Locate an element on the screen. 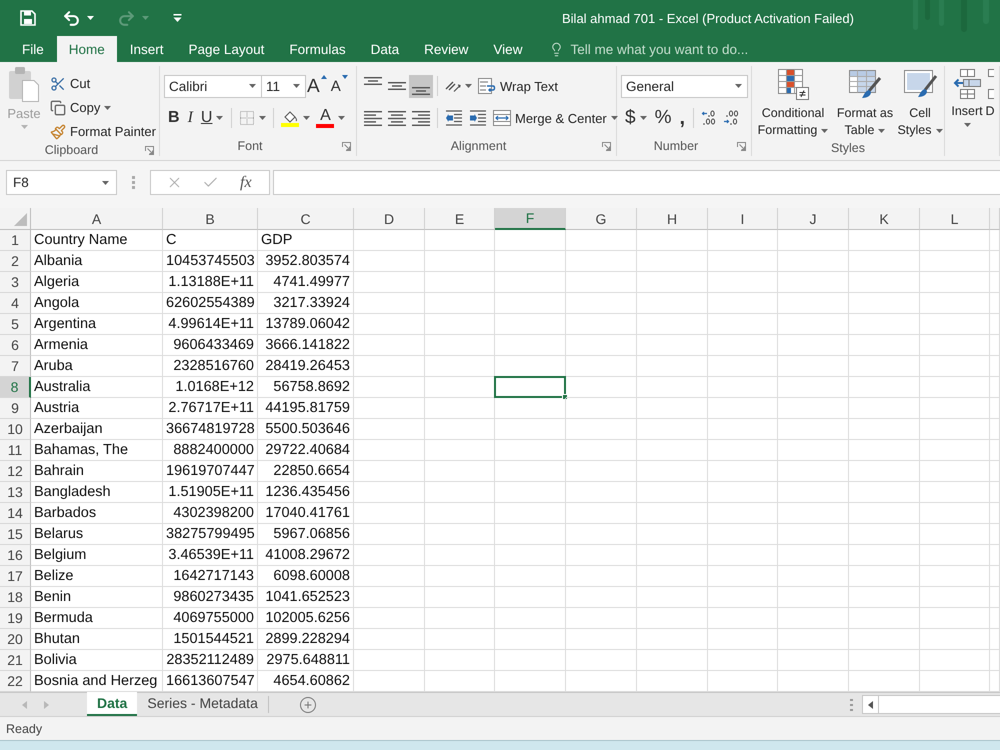 Image resolution: width=1000 pixels, height=750 pixels. cell-styles-button: Cell Styles is located at coordinates (920, 102).